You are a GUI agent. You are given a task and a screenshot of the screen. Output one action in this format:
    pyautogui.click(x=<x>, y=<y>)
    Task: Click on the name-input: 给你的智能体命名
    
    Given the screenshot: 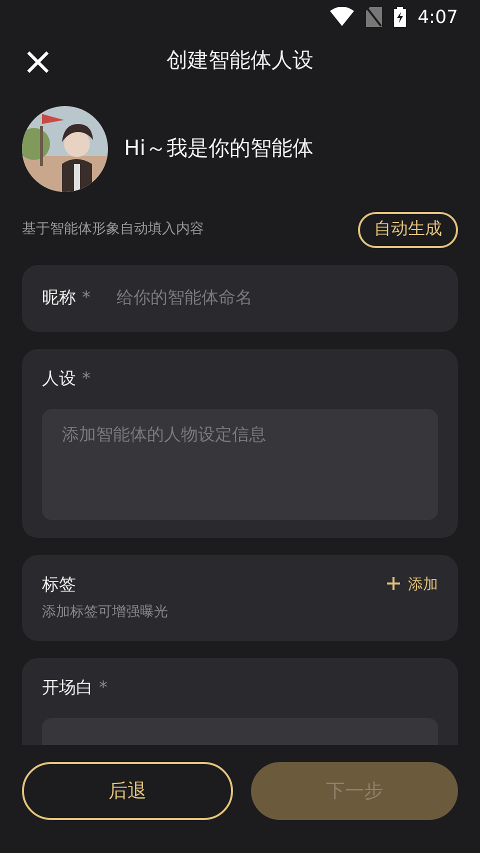 What is the action you would take?
    pyautogui.click(x=276, y=298)
    